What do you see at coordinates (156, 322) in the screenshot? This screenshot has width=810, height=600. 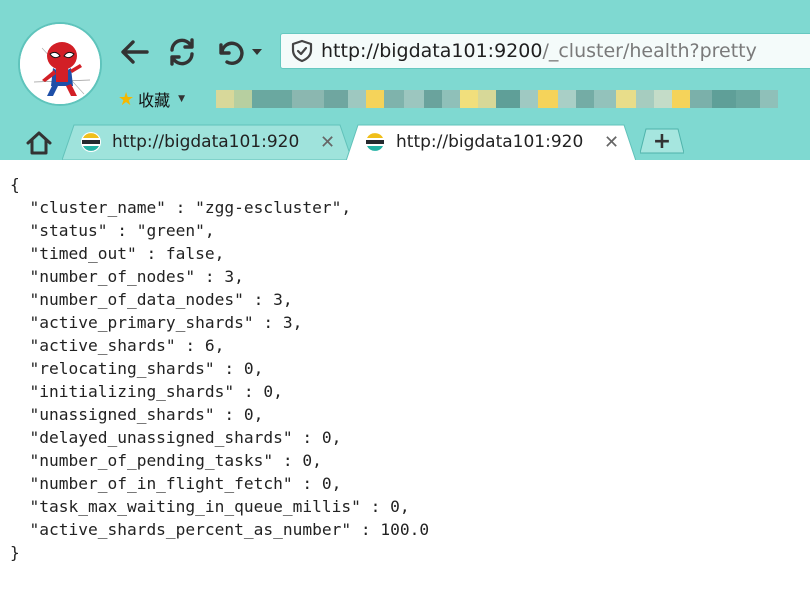 I see `json-line: "active_primary_shards" : 3,` at bounding box center [156, 322].